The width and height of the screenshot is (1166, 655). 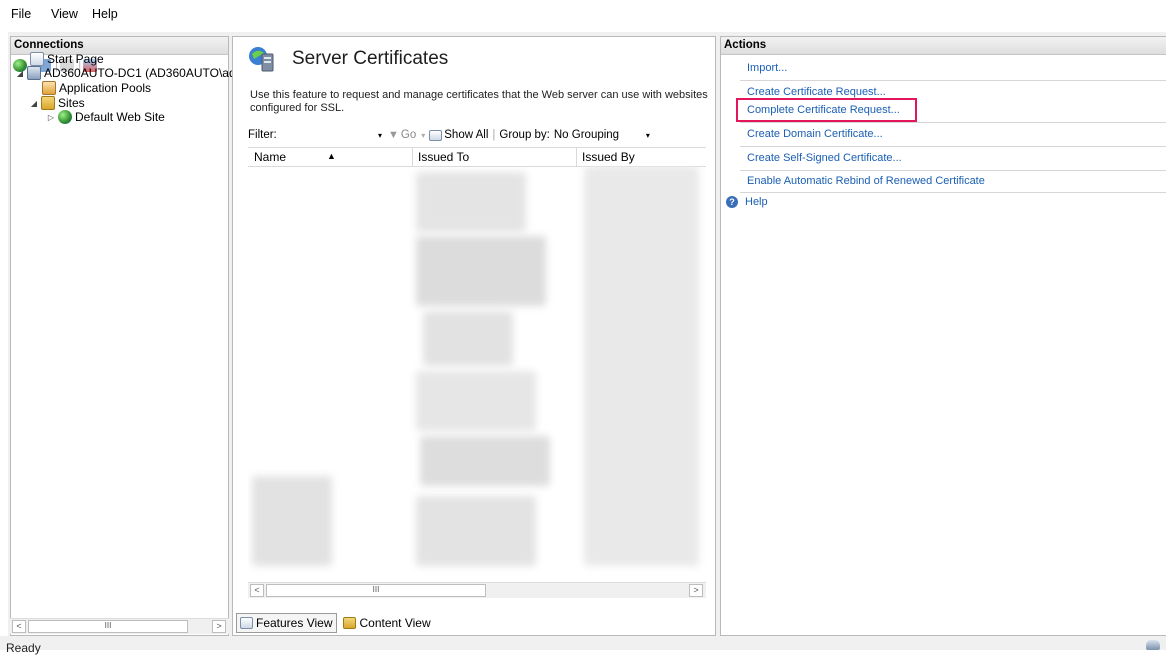 What do you see at coordinates (474, 623) in the screenshot?
I see `view-switcher: Features View Content View` at bounding box center [474, 623].